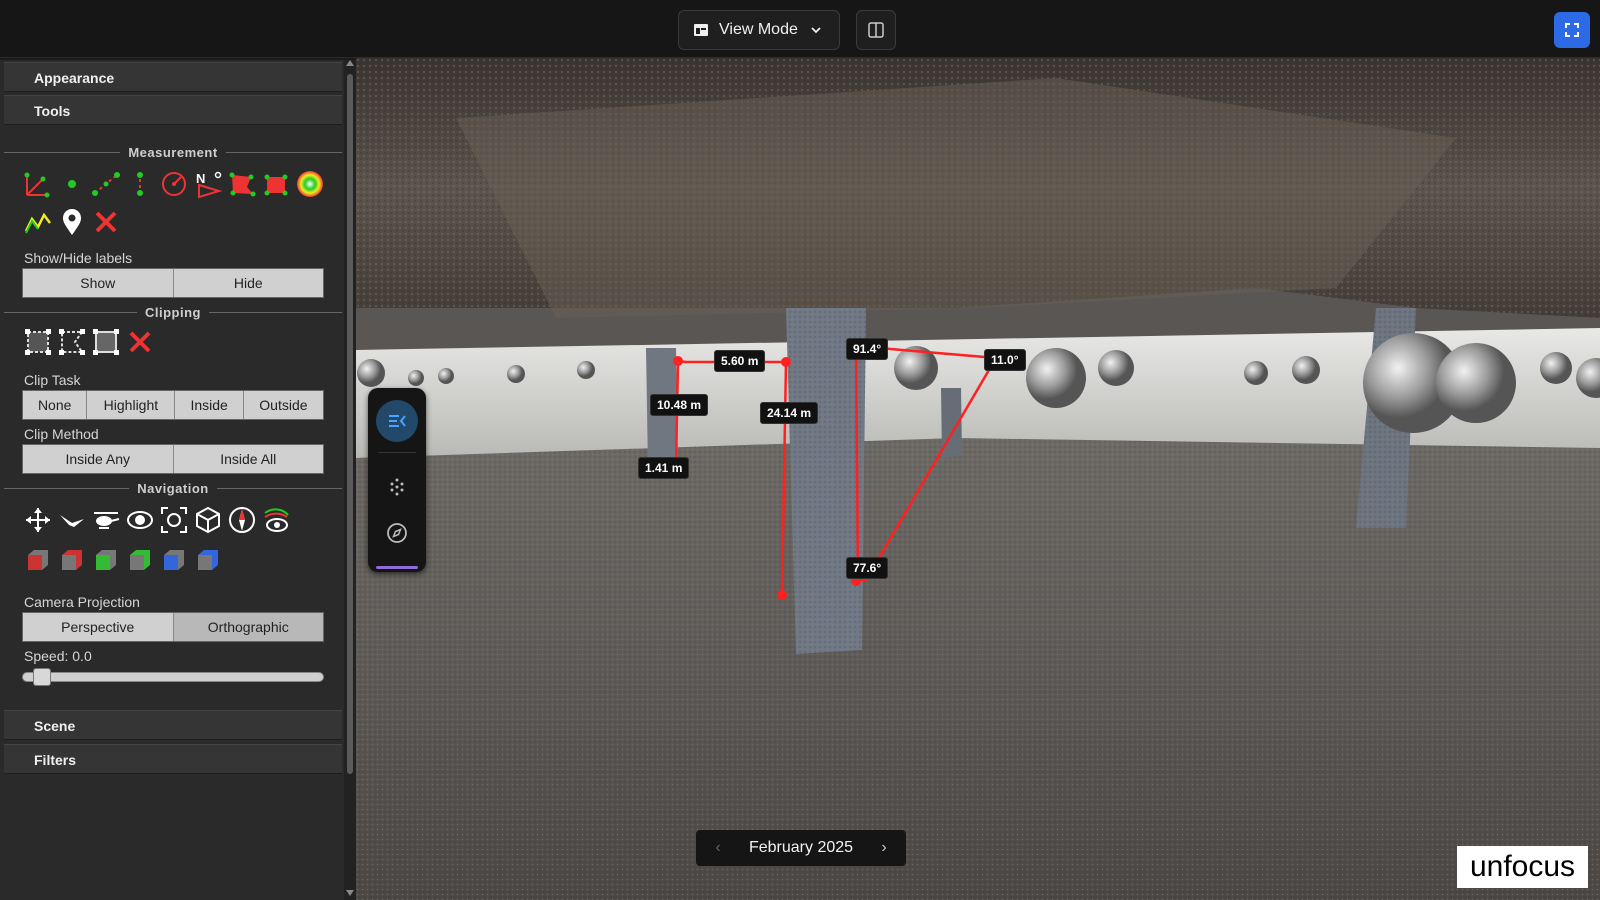 Image resolution: width=1600 pixels, height=900 pixels. I want to click on scroll-up-icon, so click(350, 63).